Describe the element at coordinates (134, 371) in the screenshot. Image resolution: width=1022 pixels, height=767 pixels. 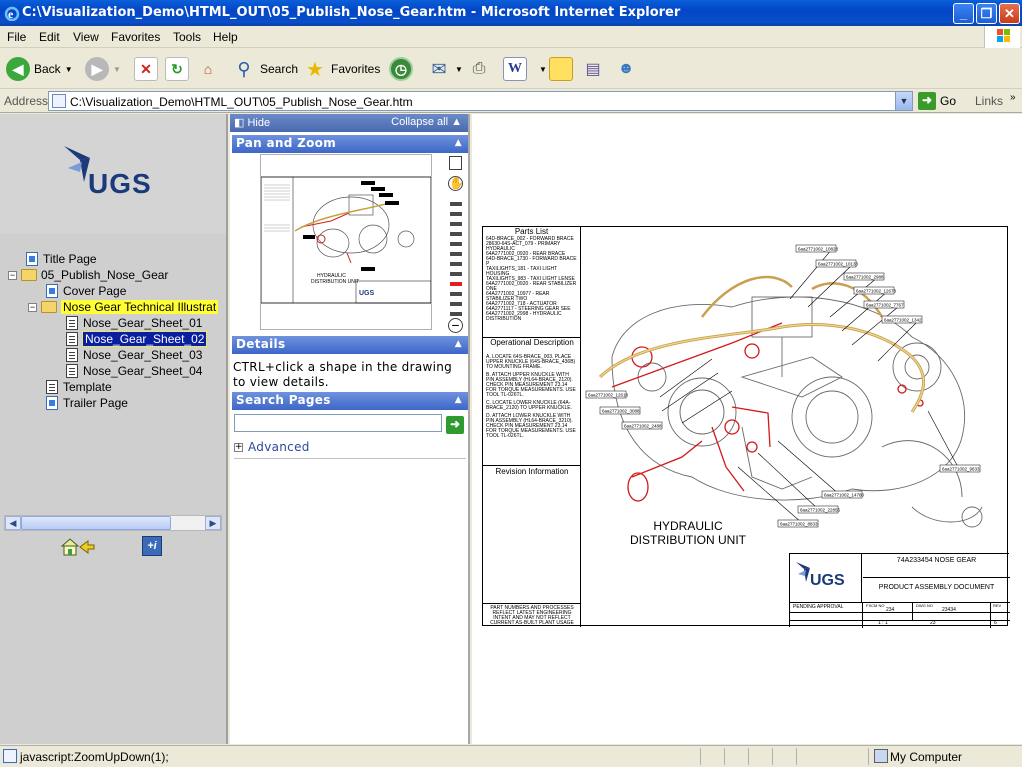
I see `tree-item-nose-gear-sheet-04: Nose_Gear_Sheet_04` at that location.